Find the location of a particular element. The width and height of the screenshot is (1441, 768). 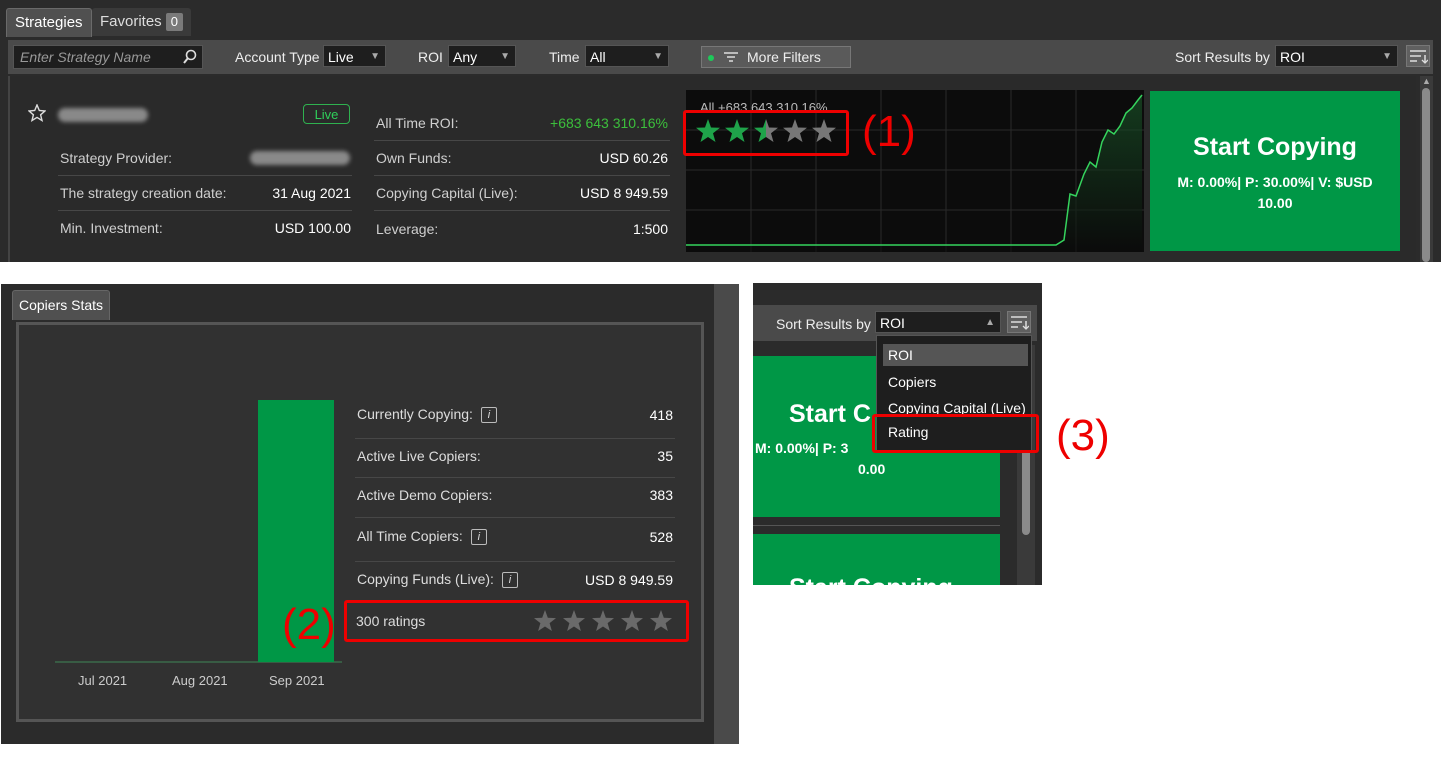

active-demo-copiers-label: Active Demo Copiers: is located at coordinates (425, 495).